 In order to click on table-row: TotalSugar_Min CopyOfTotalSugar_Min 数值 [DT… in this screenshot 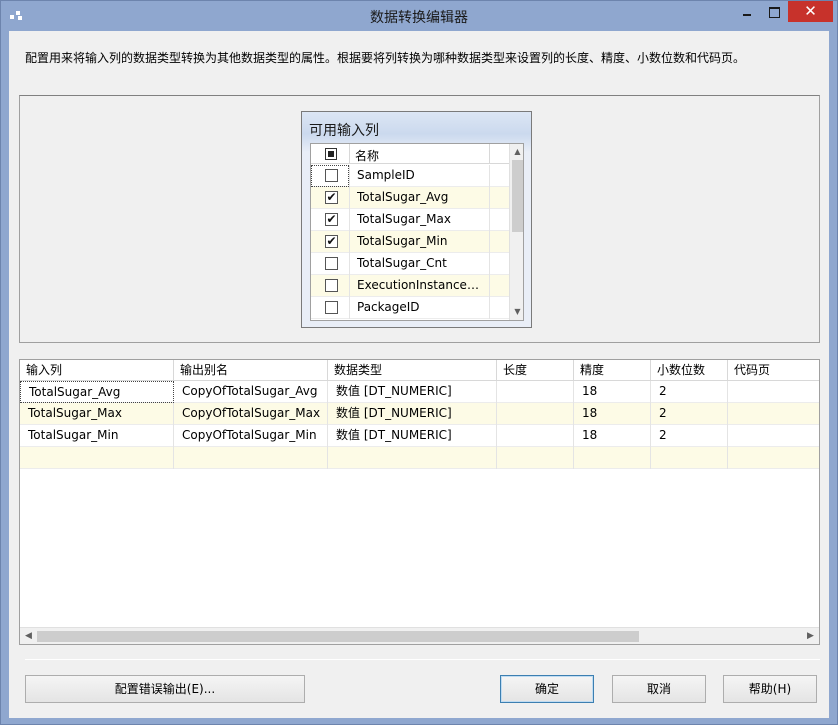, I will do `click(419, 436)`.